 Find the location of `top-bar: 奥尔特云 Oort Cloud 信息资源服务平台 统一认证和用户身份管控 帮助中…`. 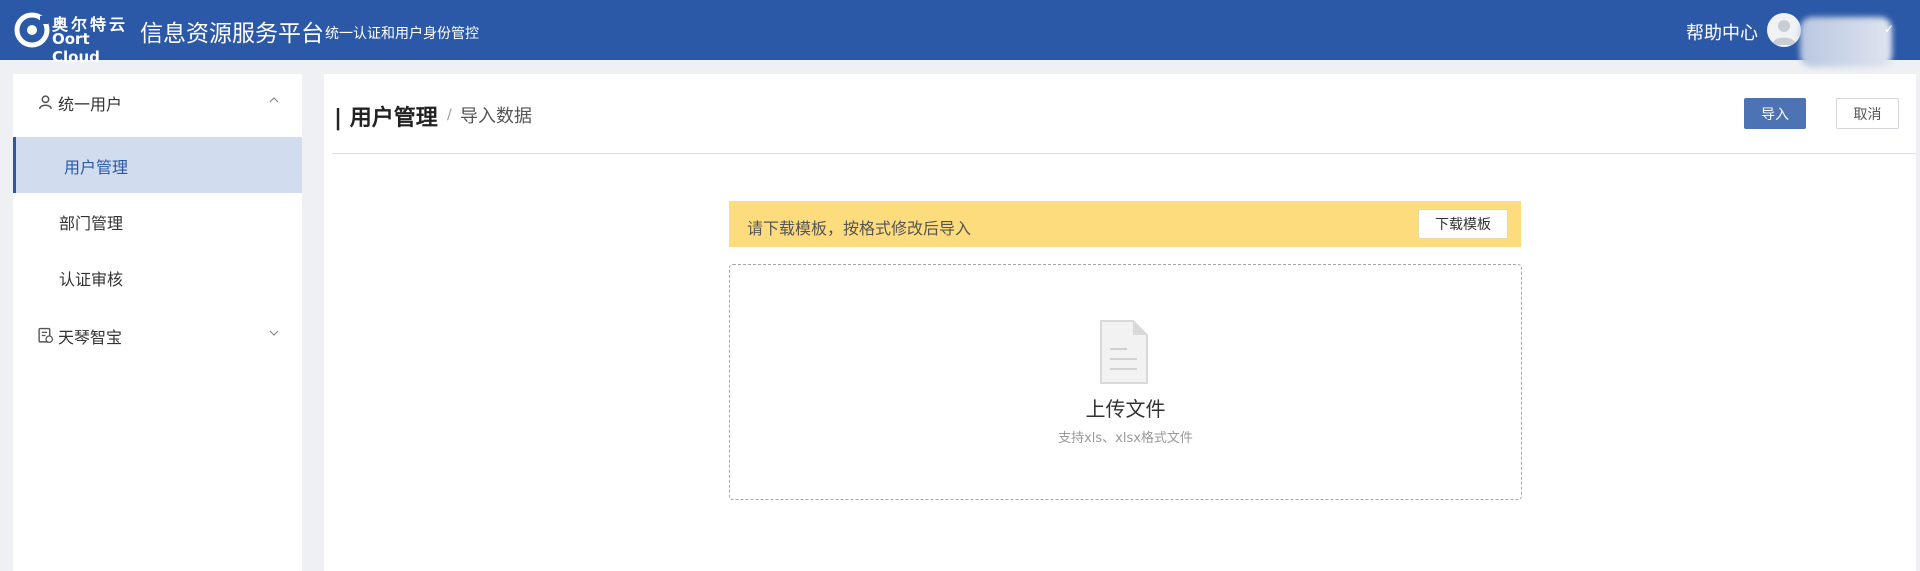

top-bar: 奥尔特云 Oort Cloud 信息资源服务平台 统一认证和用户身份管控 帮助中… is located at coordinates (960, 33).